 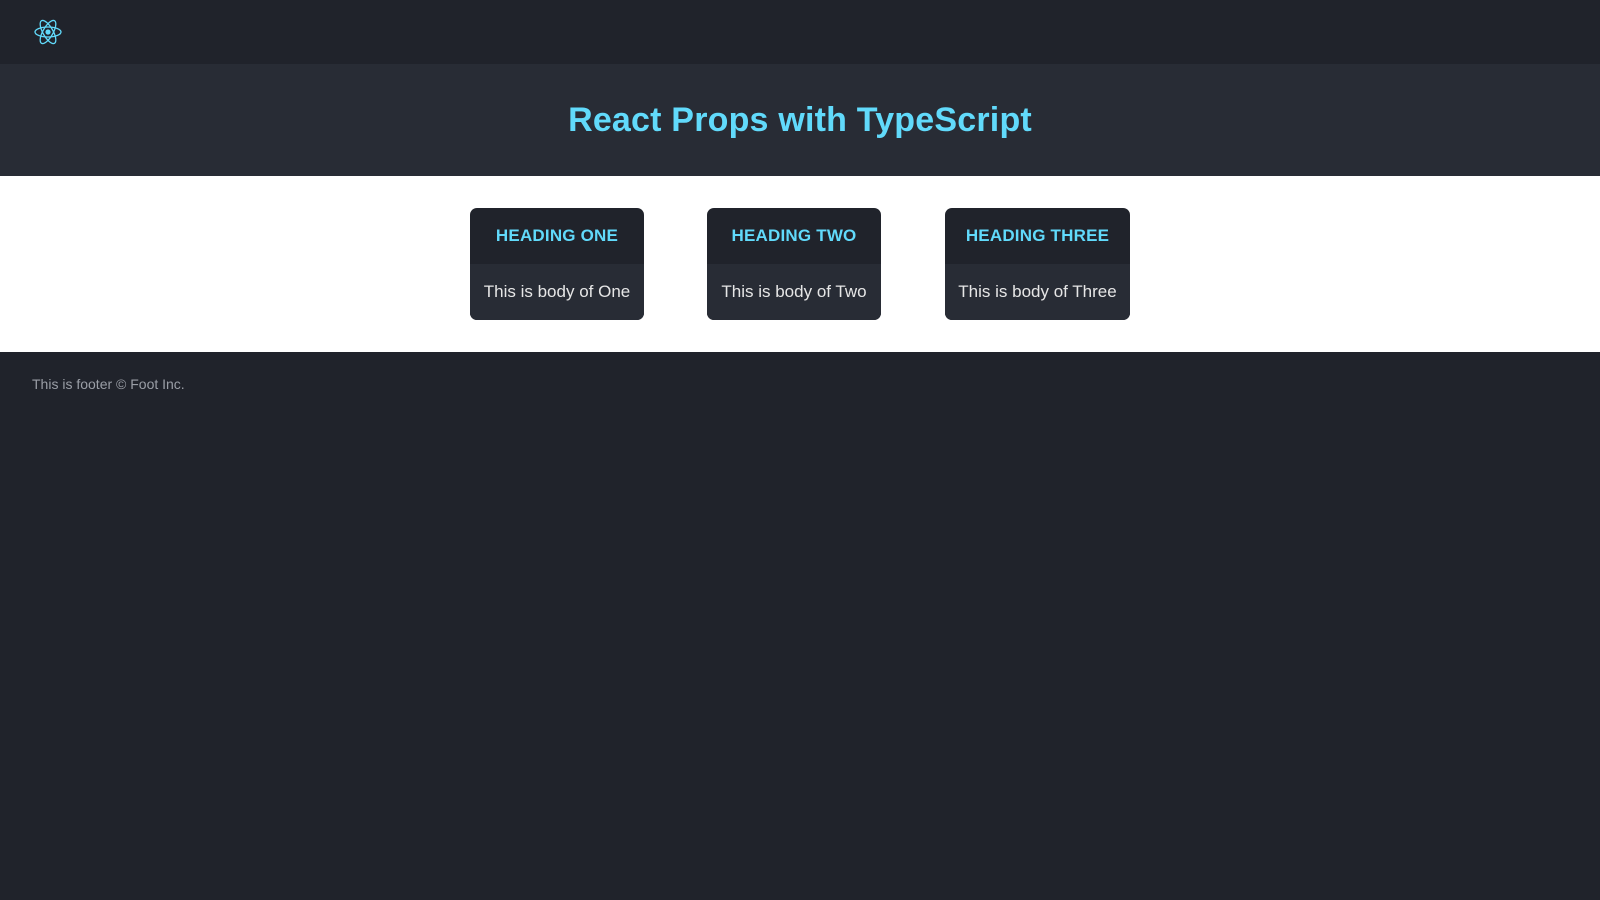 What do you see at coordinates (48, 32) in the screenshot?
I see `react-logo-icon` at bounding box center [48, 32].